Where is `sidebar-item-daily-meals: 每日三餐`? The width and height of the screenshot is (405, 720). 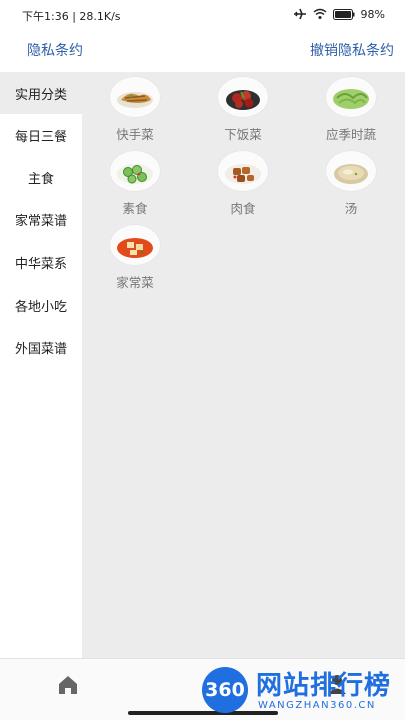 sidebar-item-daily-meals: 每日三餐 is located at coordinates (41, 135).